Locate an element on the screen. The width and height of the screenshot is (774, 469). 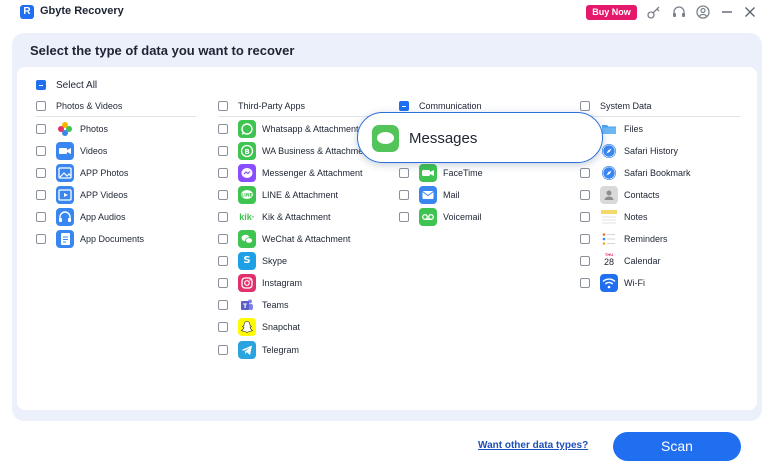
app-videos-label: APP Videos is located at coordinates (104, 195).